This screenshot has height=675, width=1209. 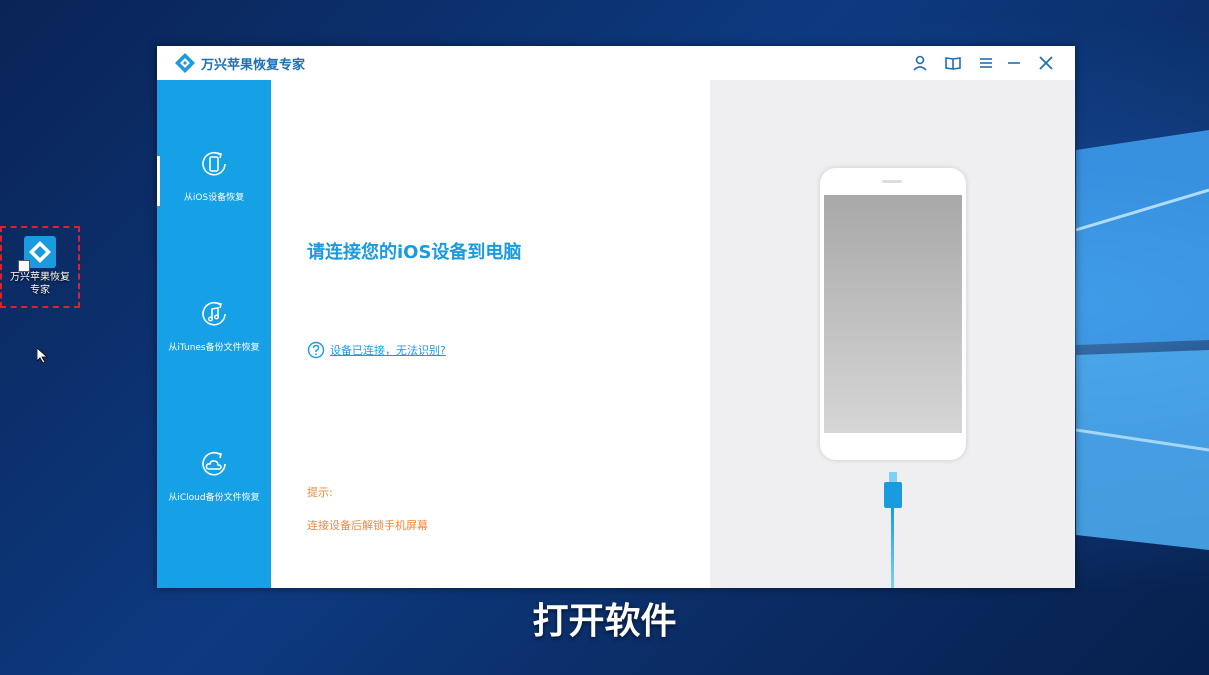 I want to click on close-icon, so click(x=1046, y=63).